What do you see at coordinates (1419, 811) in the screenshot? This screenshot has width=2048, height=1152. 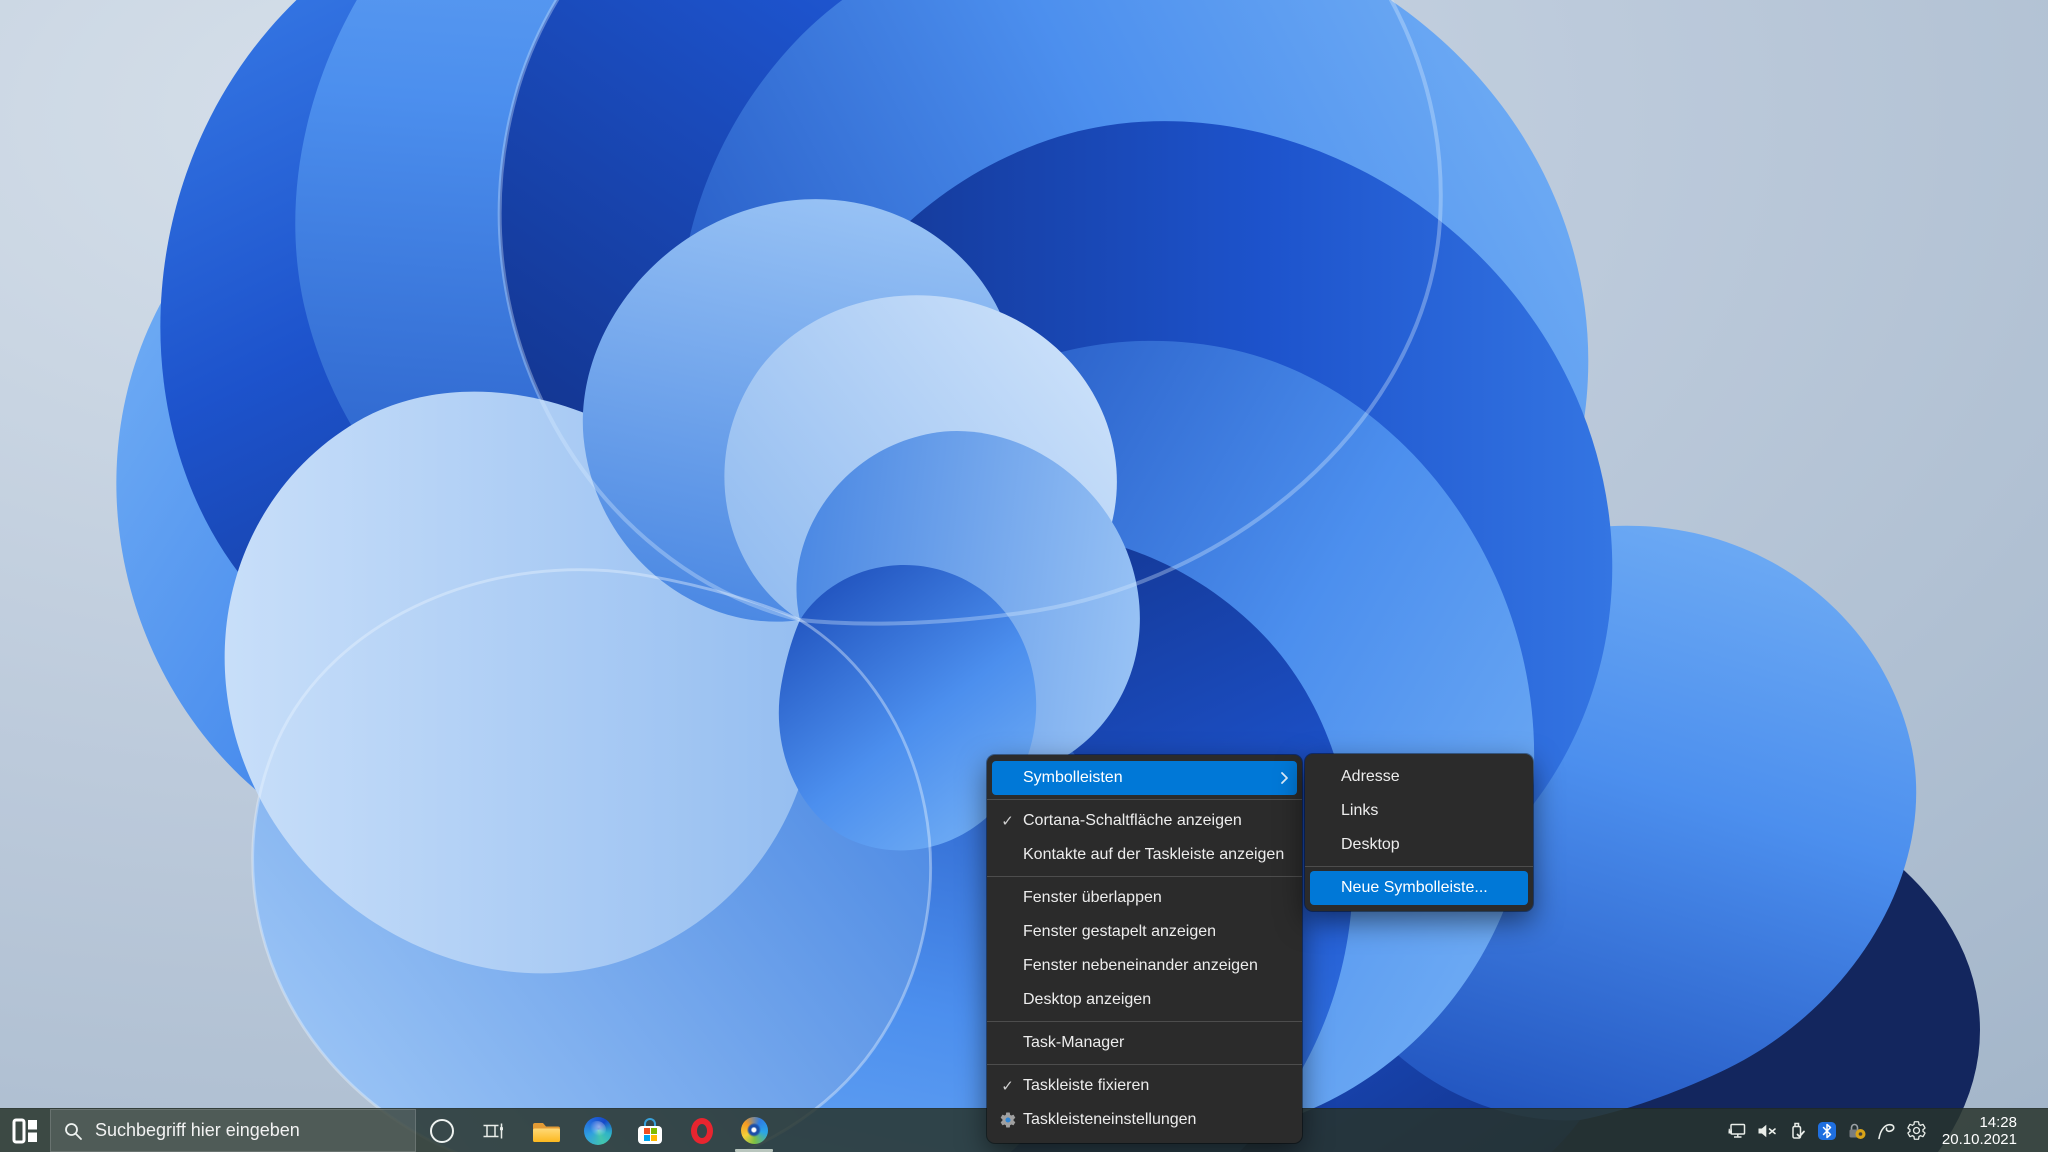 I see `submenu-item-links: Links` at bounding box center [1419, 811].